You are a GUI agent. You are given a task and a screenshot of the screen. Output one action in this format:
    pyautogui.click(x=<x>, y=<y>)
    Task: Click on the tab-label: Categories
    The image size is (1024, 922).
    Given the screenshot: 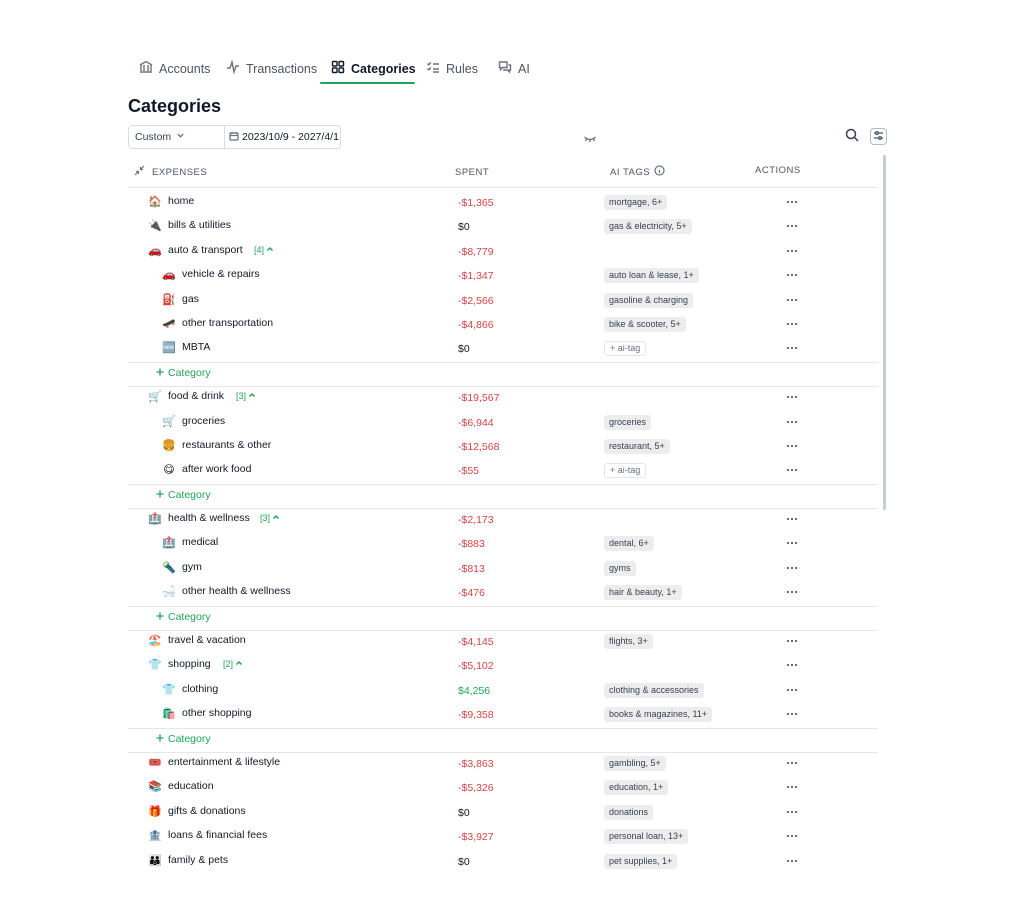 What is the action you would take?
    pyautogui.click(x=383, y=68)
    